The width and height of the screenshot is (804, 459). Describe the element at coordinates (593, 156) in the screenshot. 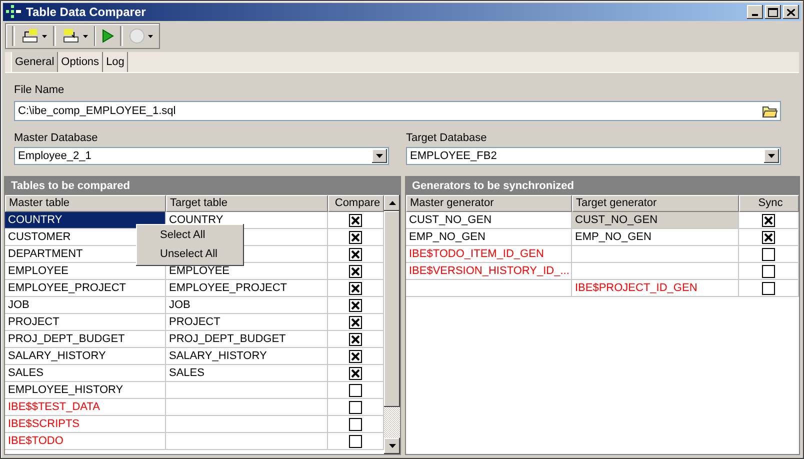

I see `dropdown: EMPLOYEE_FB2` at that location.